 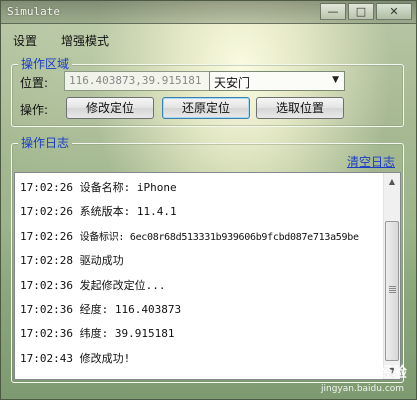 I want to click on baidu-watermark: Baidu 经验 jingyan.baidu.com, so click(x=356, y=380).